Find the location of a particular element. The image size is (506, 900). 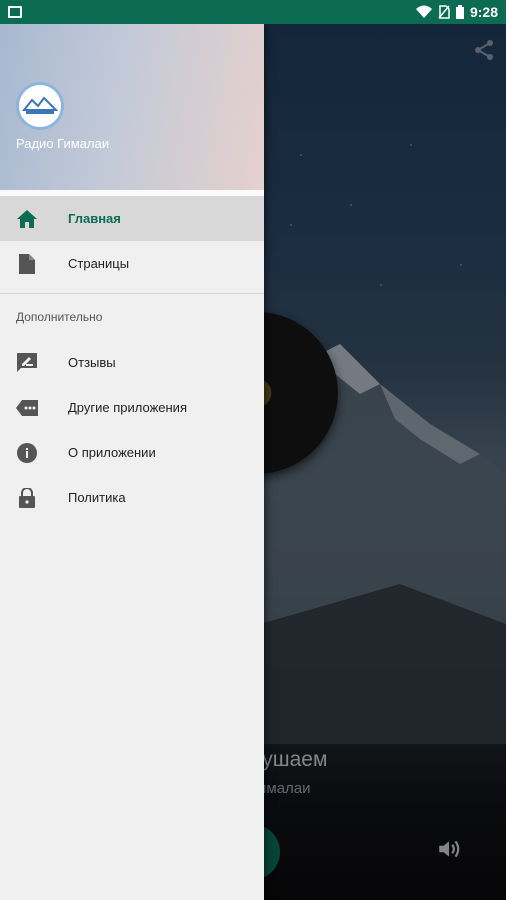

app-name: Радио Гималаи is located at coordinates (62, 143).